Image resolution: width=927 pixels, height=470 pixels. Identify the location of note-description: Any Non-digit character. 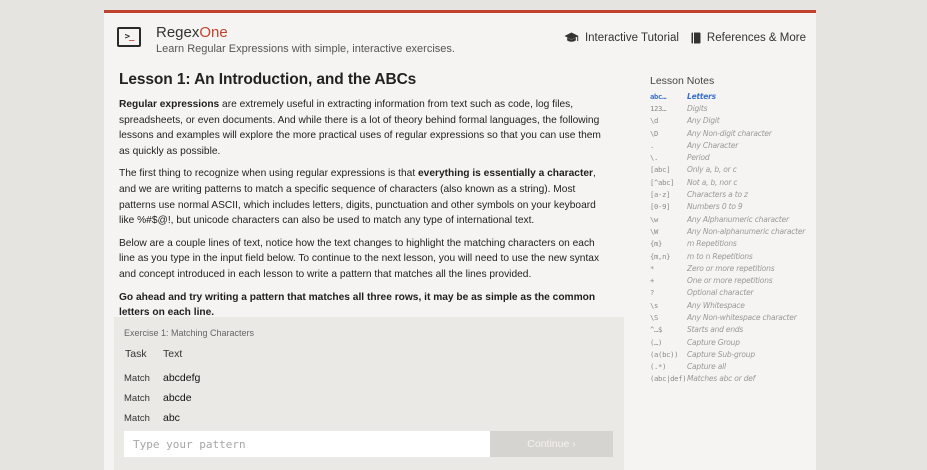
(729, 133).